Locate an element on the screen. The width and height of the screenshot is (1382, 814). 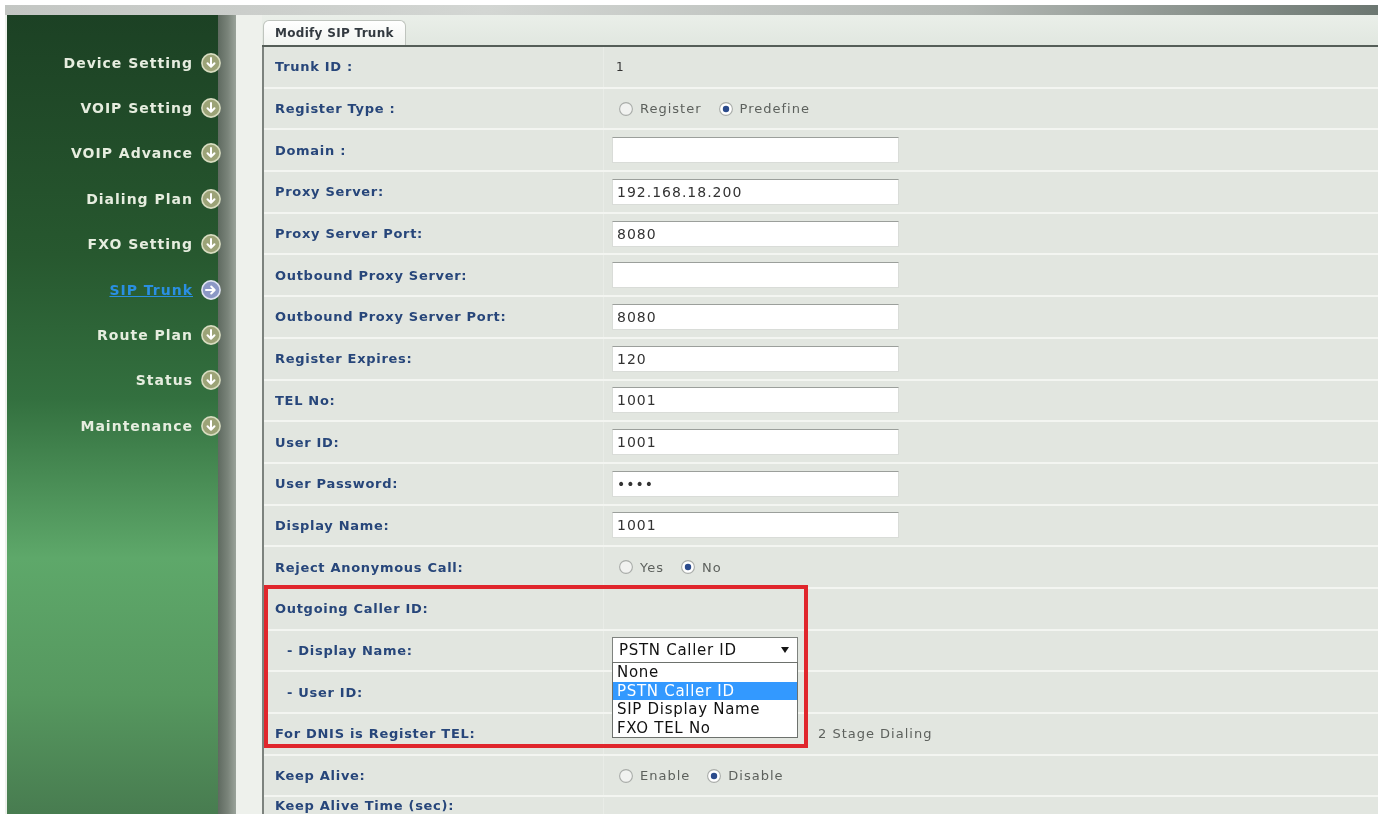
field-label: Domain : is located at coordinates (311, 150).